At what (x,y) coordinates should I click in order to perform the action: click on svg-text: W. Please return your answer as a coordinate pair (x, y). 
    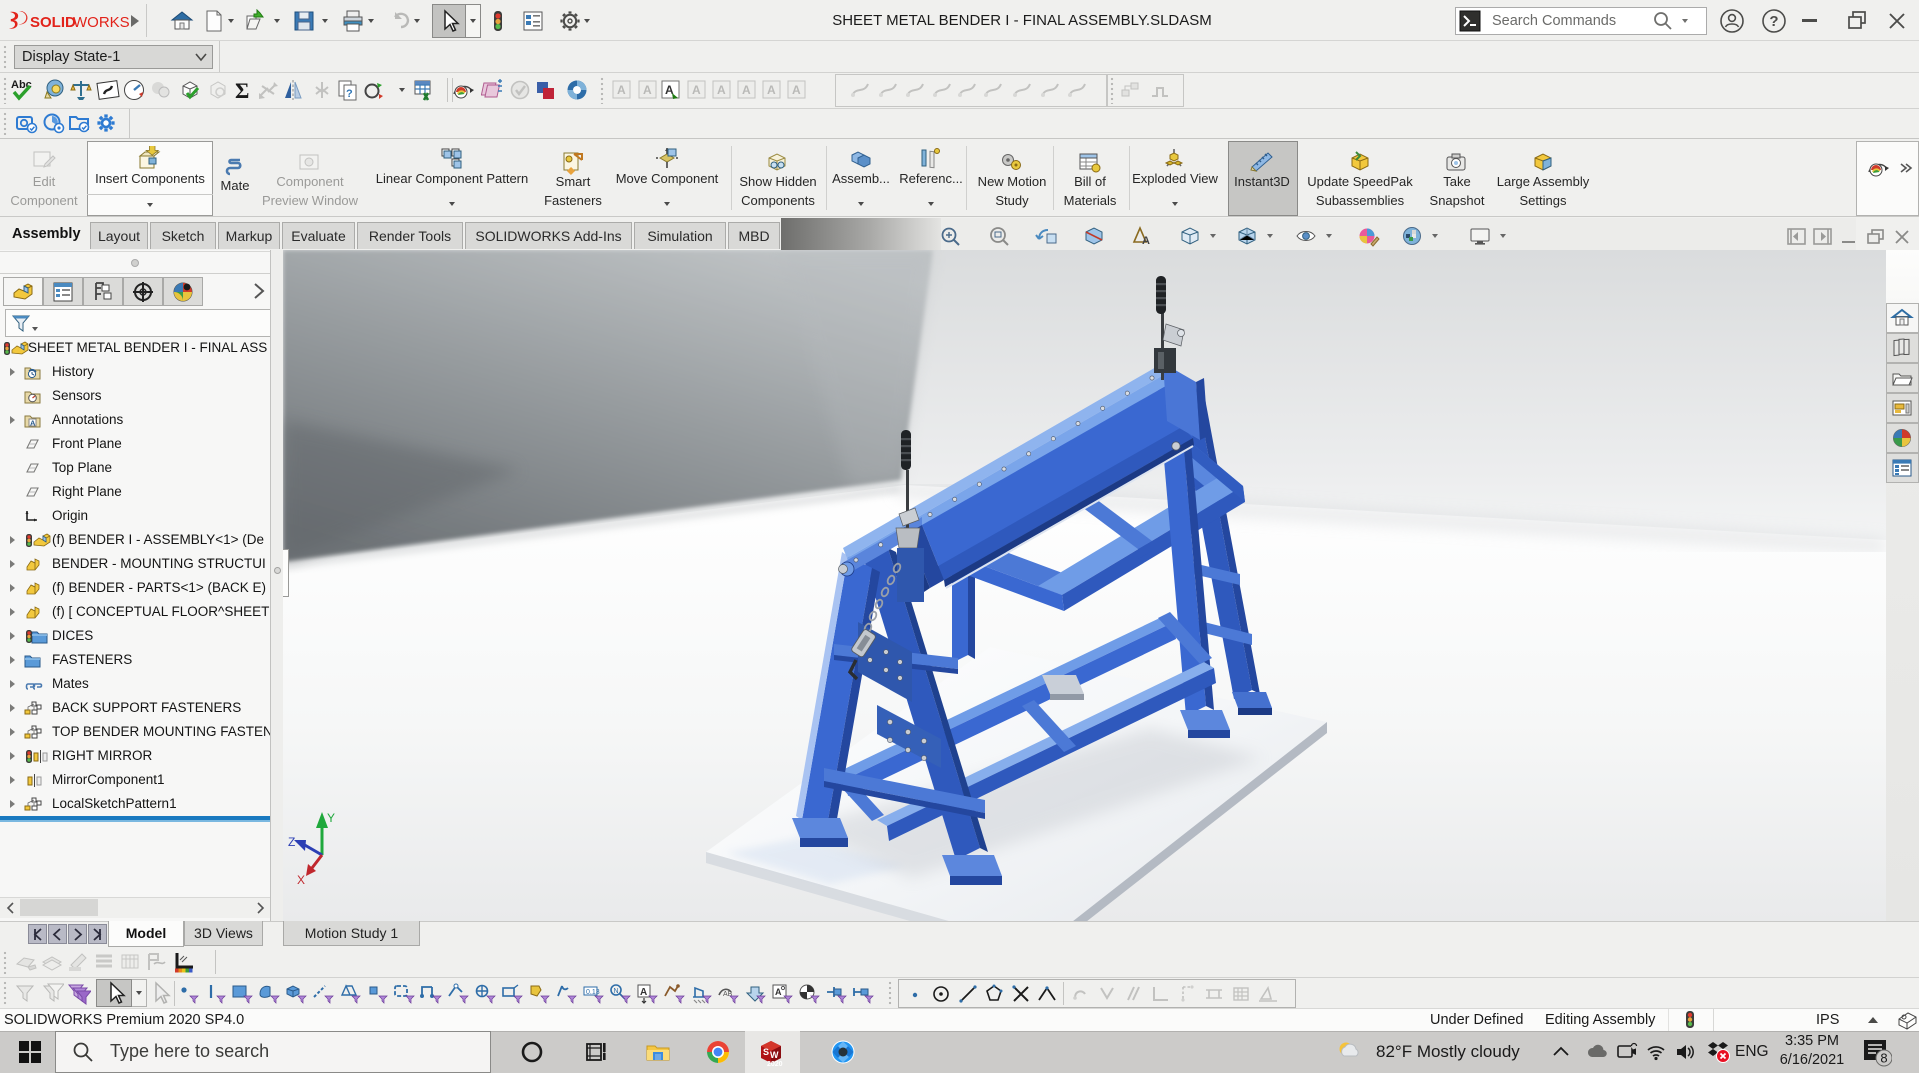
    Looking at the image, I should click on (774, 1055).